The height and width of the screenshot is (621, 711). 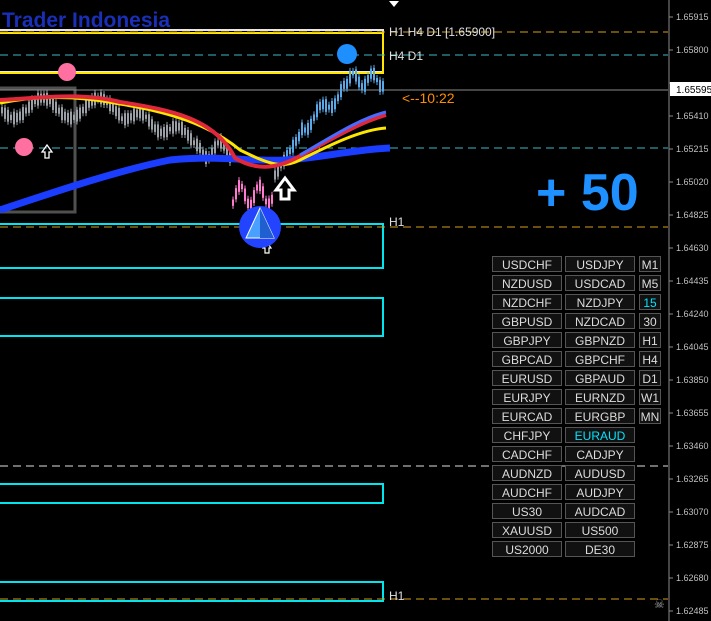 I want to click on price-axis-label: 1.64435, so click(x=692, y=281).